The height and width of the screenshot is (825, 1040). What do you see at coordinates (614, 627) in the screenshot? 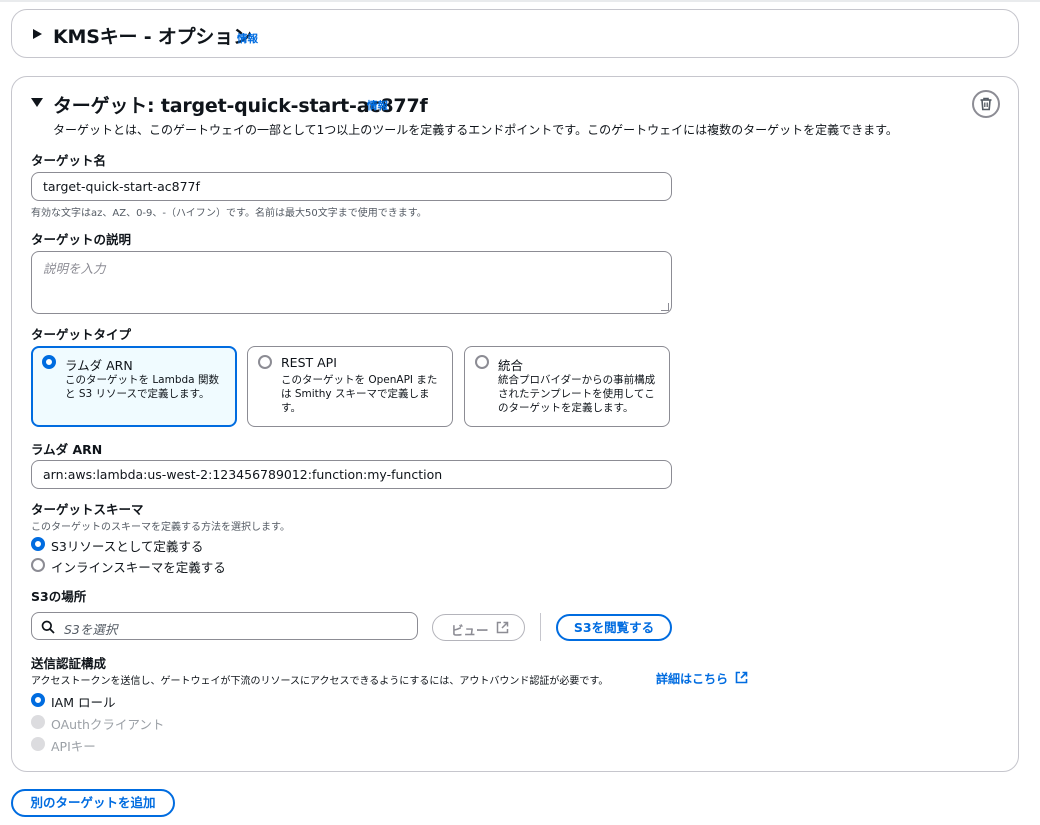
I see `browse-s3-button: S3を閲覧する` at bounding box center [614, 627].